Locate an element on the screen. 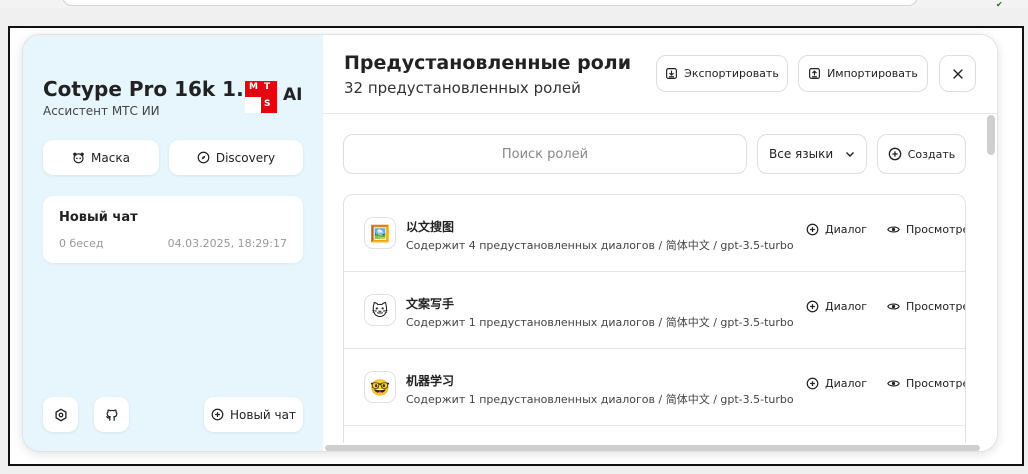  close-icon is located at coordinates (957, 73).